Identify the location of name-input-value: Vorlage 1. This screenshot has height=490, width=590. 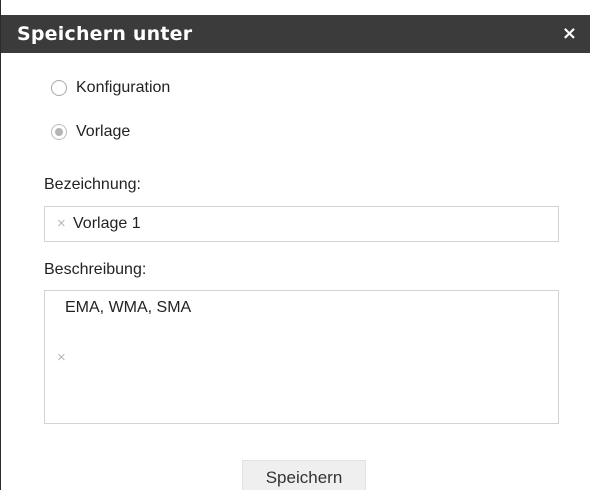
(107, 223).